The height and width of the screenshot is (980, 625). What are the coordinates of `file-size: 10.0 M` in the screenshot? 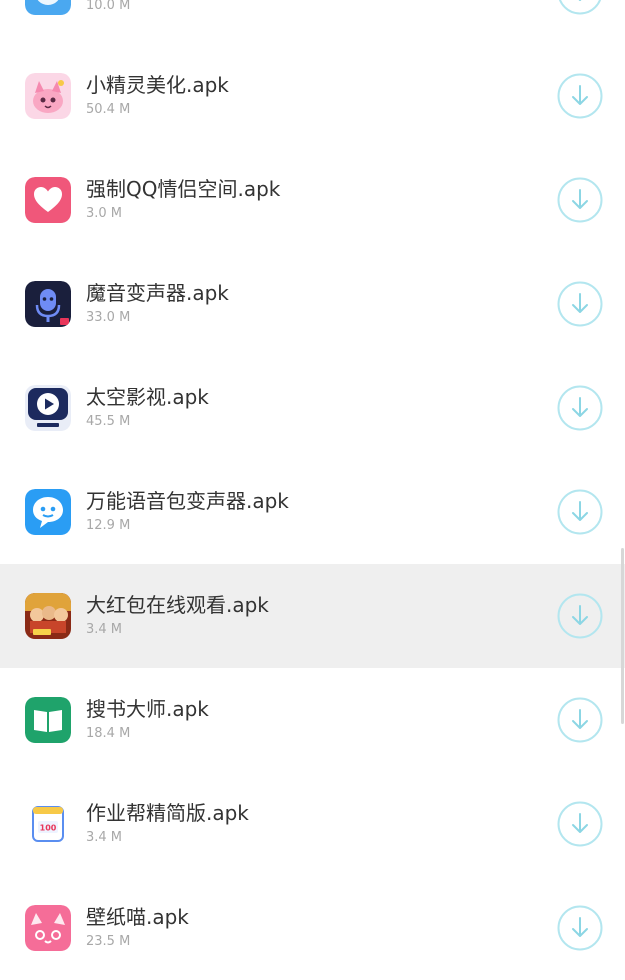 It's located at (108, 6).